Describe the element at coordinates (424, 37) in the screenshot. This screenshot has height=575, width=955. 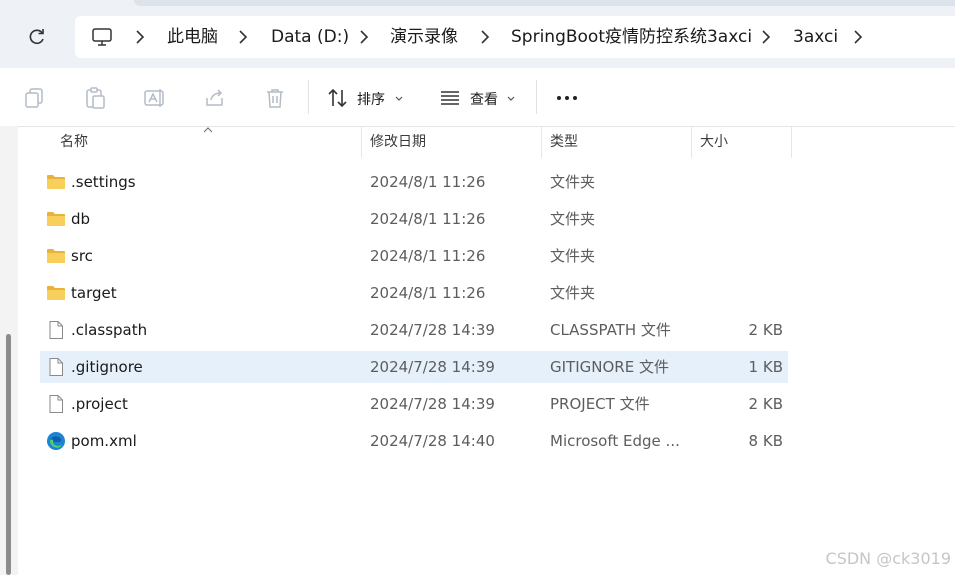
I see `breadcrumb-demo-recordings: 演示录像` at that location.